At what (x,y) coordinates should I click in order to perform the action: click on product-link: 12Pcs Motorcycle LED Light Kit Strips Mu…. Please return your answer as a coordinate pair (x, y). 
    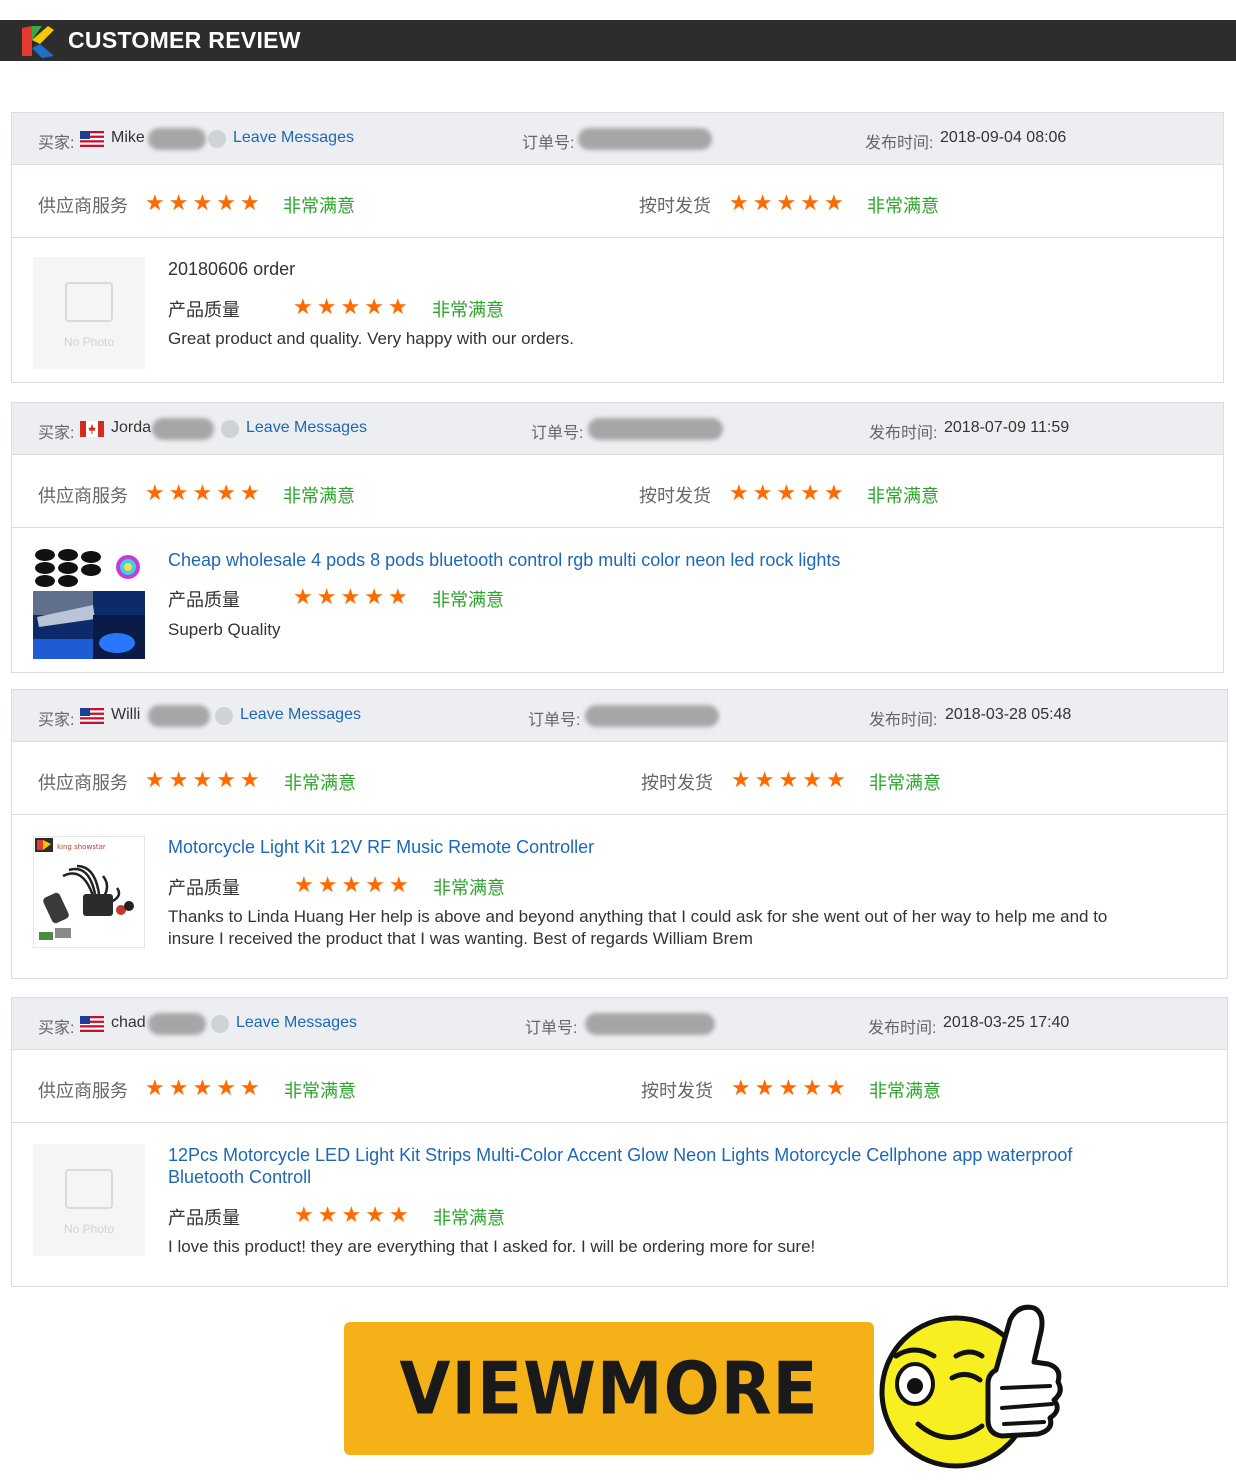
    Looking at the image, I should click on (648, 1166).